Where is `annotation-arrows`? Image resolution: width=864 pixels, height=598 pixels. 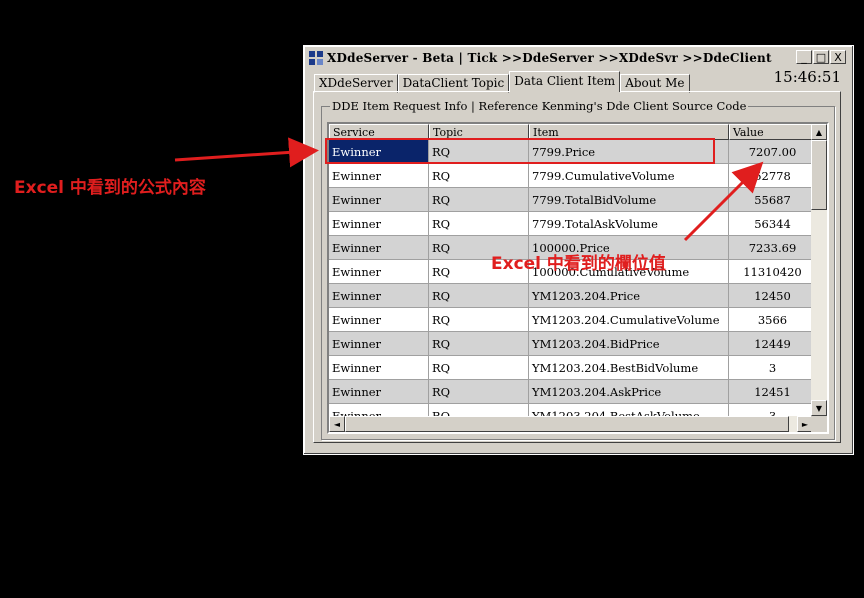 annotation-arrows is located at coordinates (469, 189).